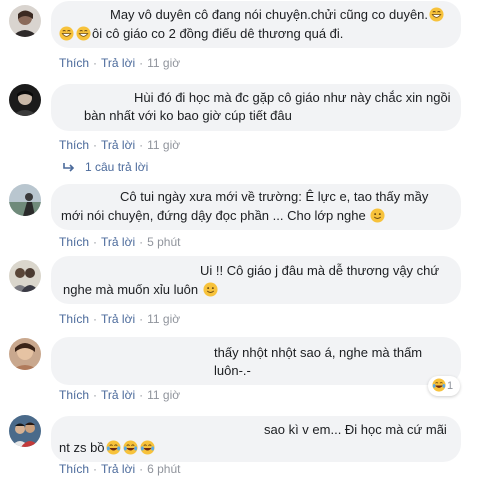 This screenshot has width=496, height=479. I want to click on reply-arrow-icon, so click(69, 166).